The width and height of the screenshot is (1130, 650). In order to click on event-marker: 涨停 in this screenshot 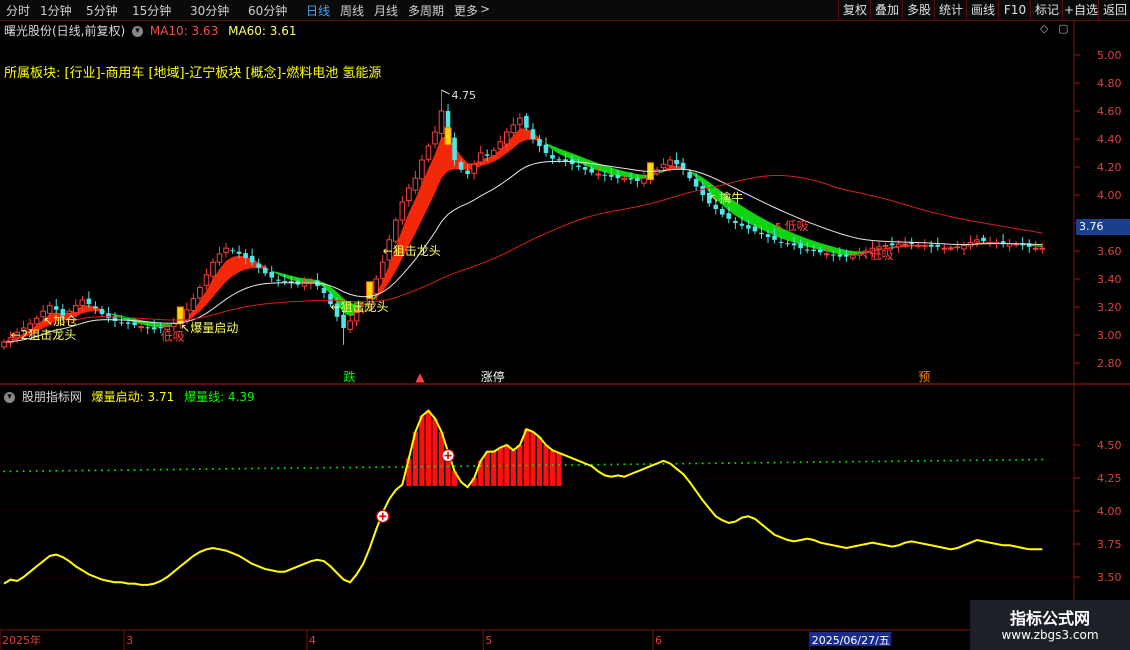, I will do `click(493, 376)`.